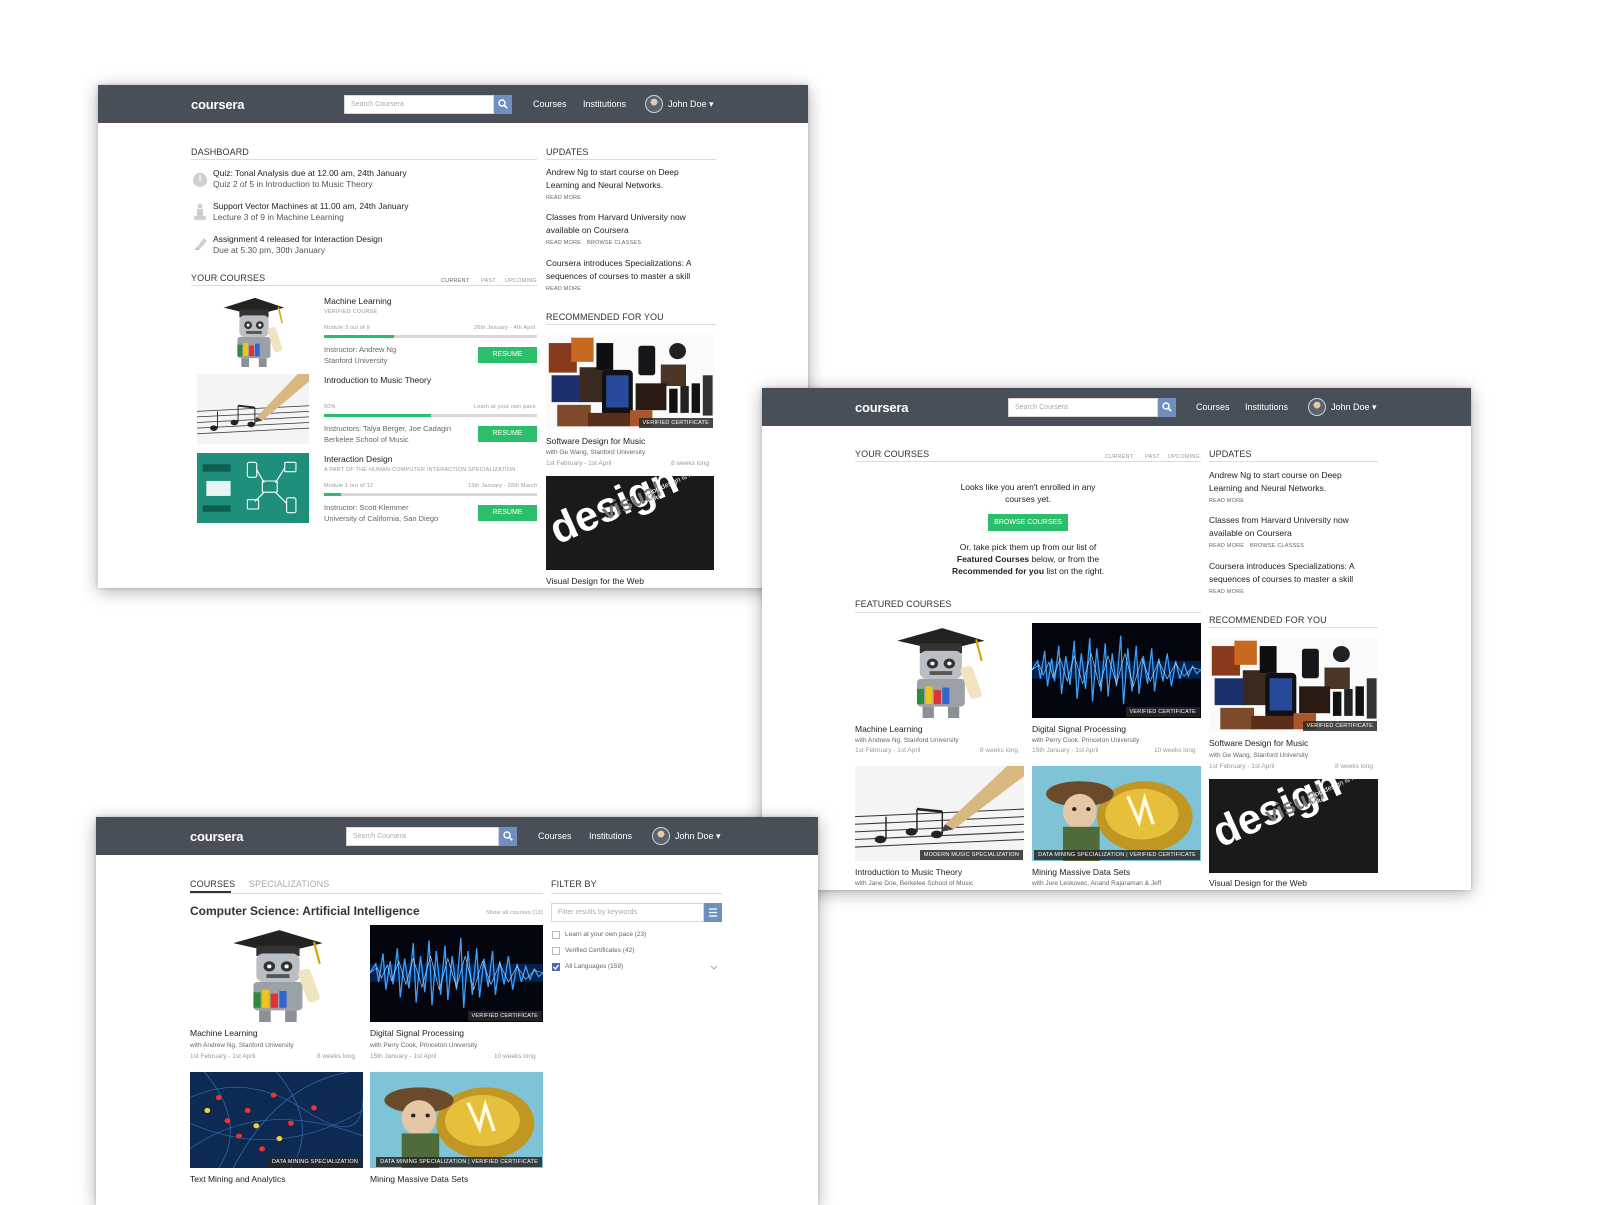  Describe the element at coordinates (627, 912) in the screenshot. I see `filter-input: Filter results by keywords` at that location.